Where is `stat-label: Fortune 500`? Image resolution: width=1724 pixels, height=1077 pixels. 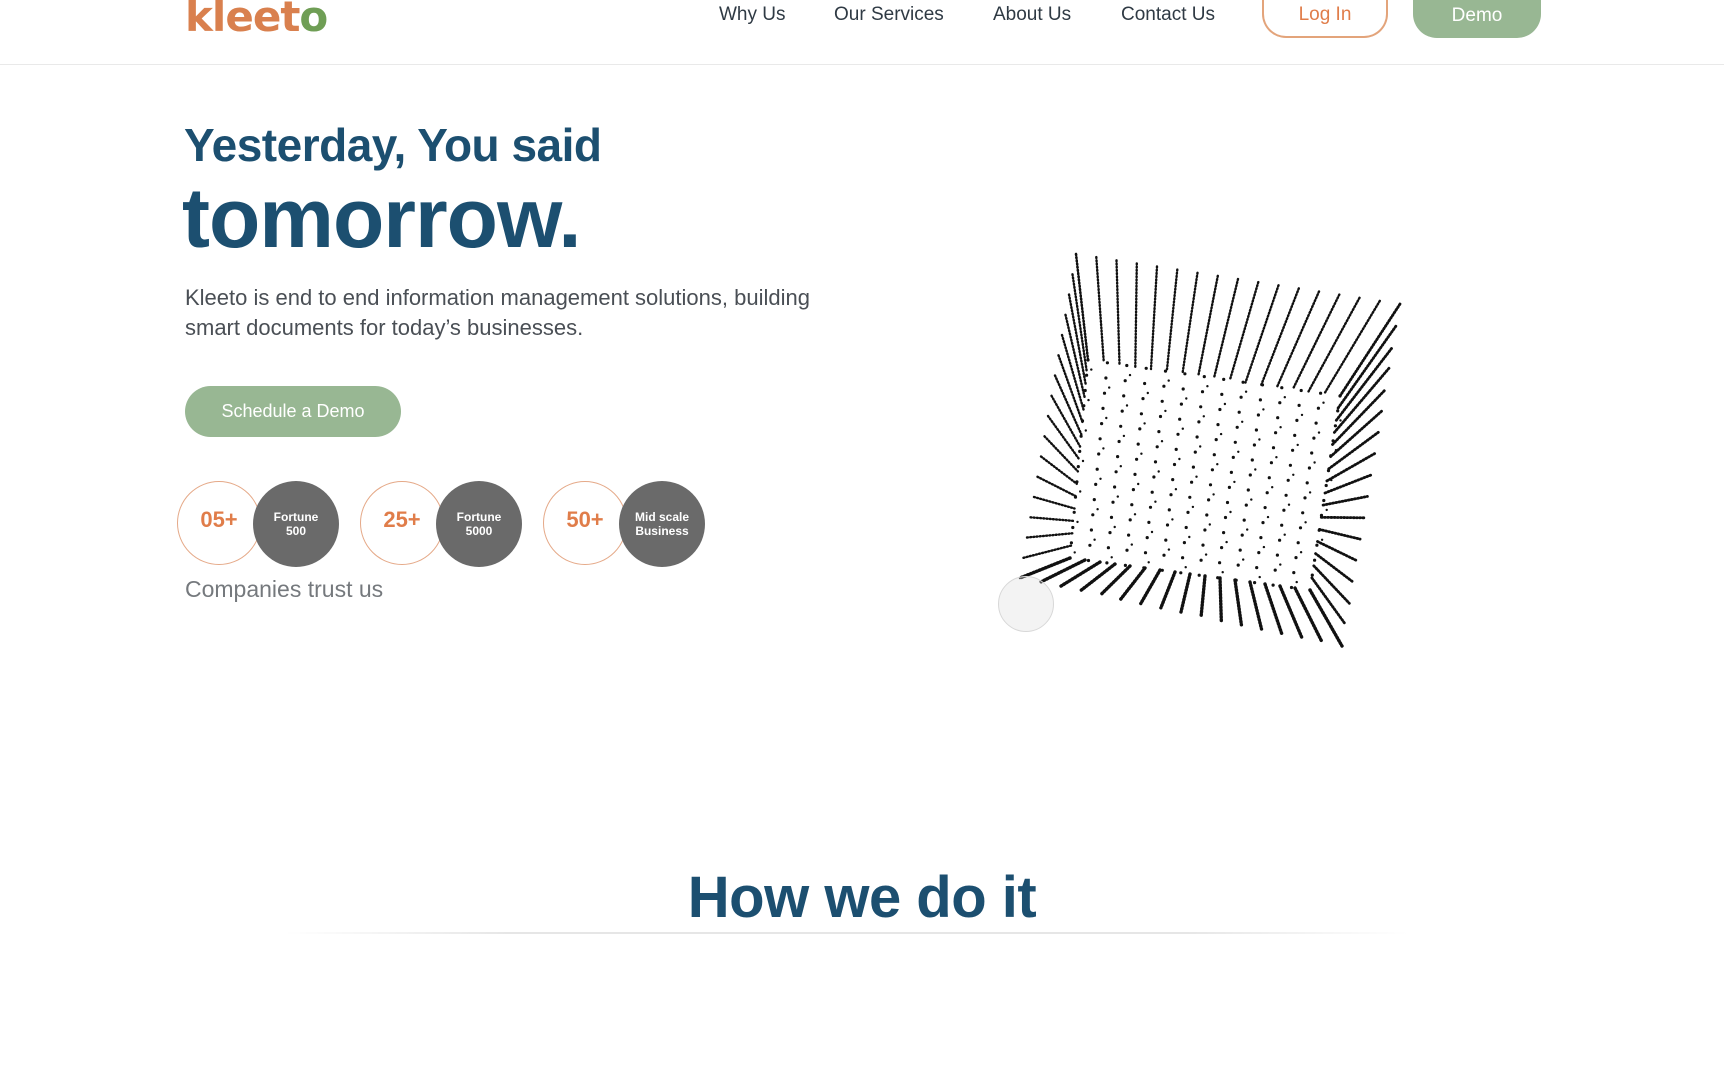
stat-label: Fortune 500 is located at coordinates (296, 524).